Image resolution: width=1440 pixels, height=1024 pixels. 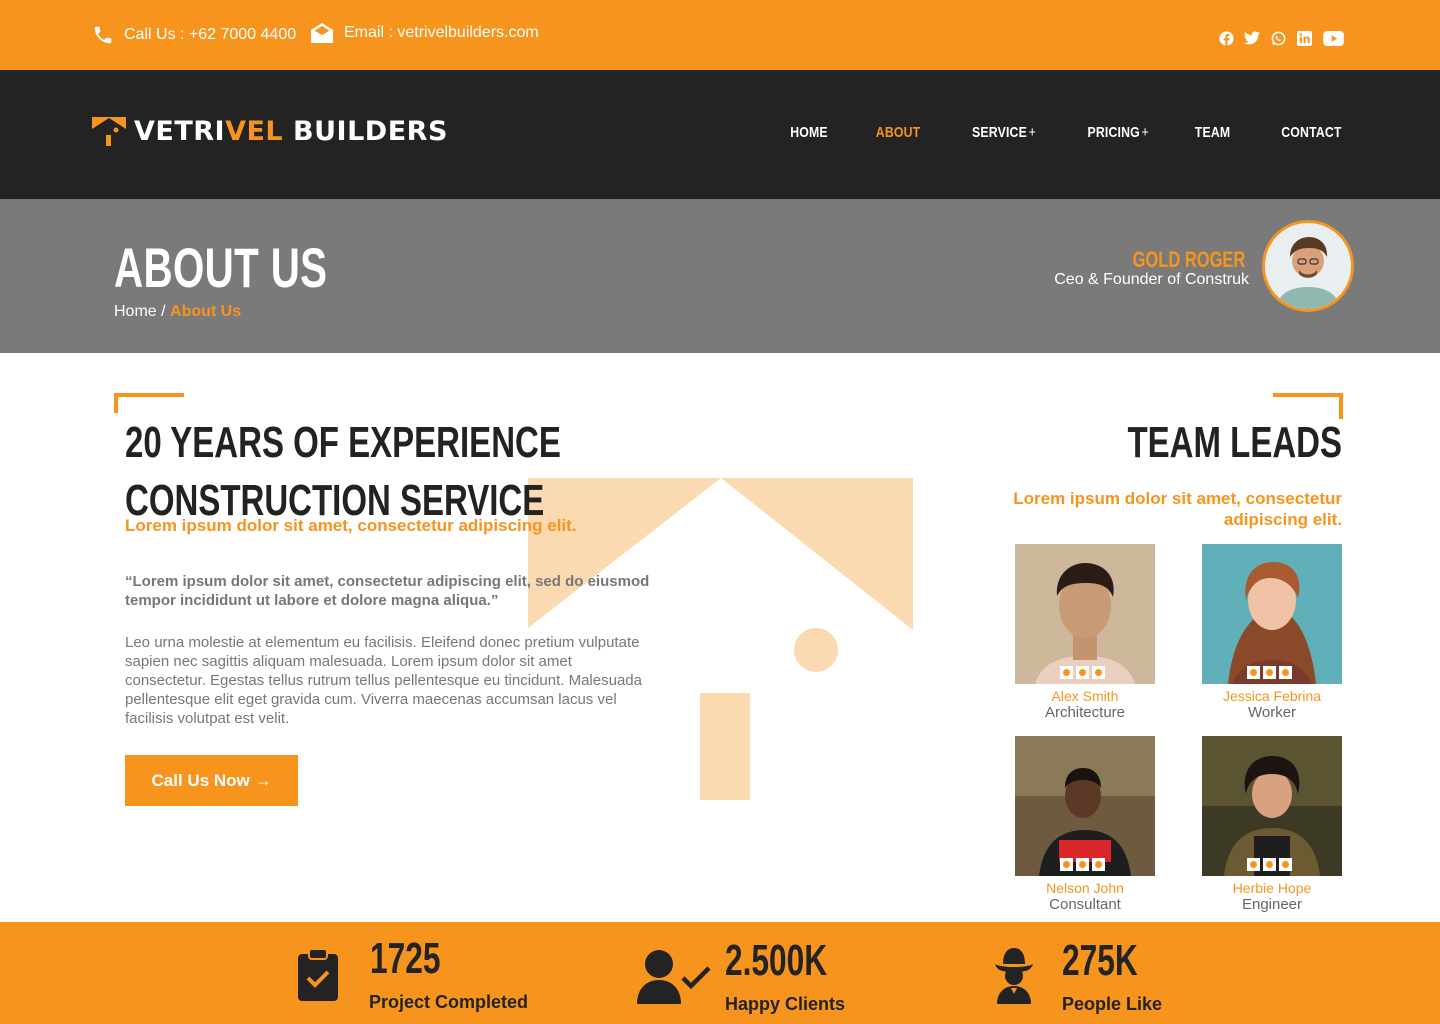 I want to click on member-name: Nelson John, so click(x=1085, y=888).